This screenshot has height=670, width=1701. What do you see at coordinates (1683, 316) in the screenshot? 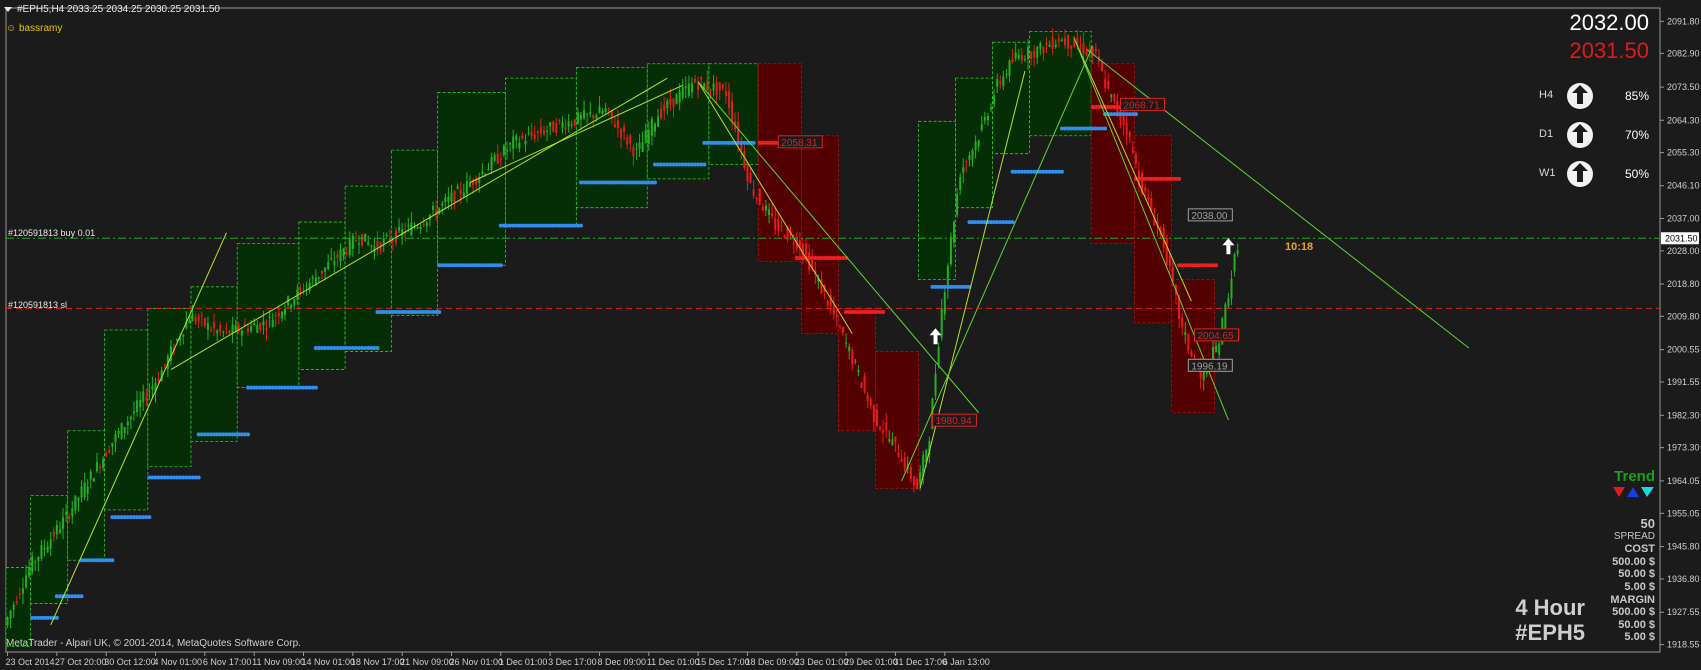
I see `y-tick-label: 2009.80` at bounding box center [1683, 316].